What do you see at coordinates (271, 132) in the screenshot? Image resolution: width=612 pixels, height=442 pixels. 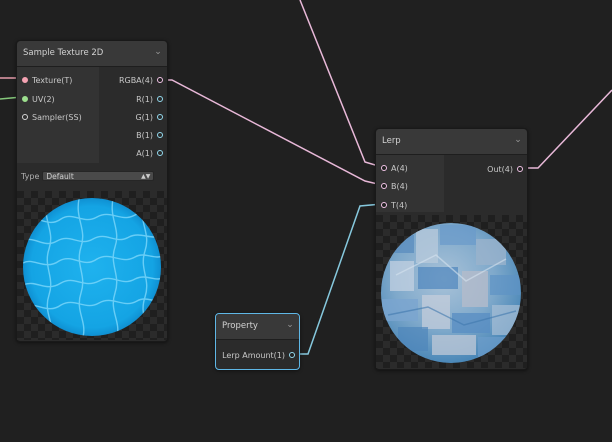 I see `wire-rgba-to-lerp-b` at bounding box center [271, 132].